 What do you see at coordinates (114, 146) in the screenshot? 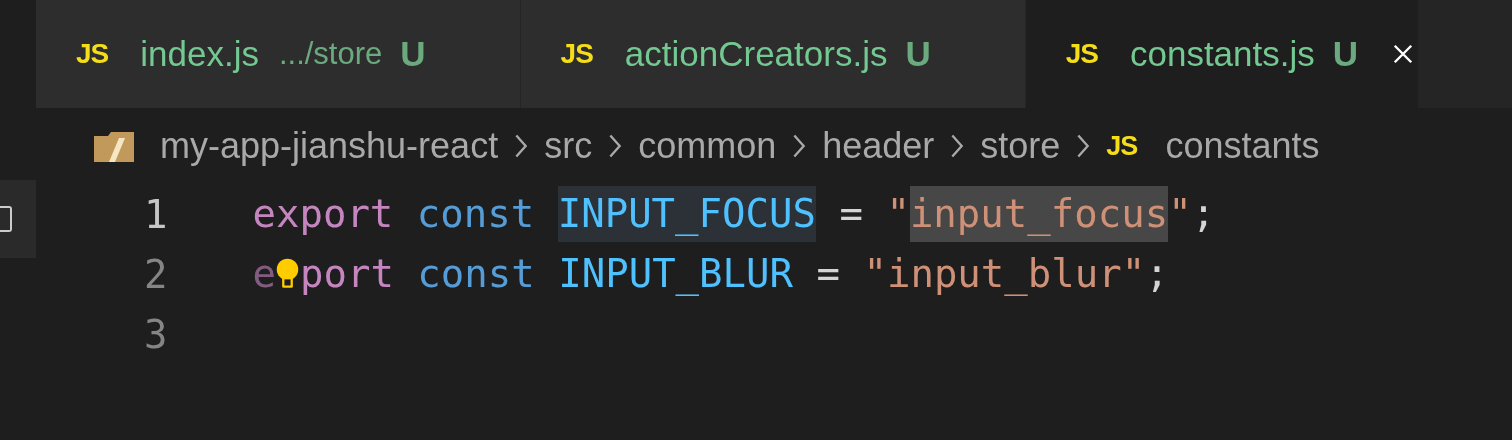
I see `folder-icon` at bounding box center [114, 146].